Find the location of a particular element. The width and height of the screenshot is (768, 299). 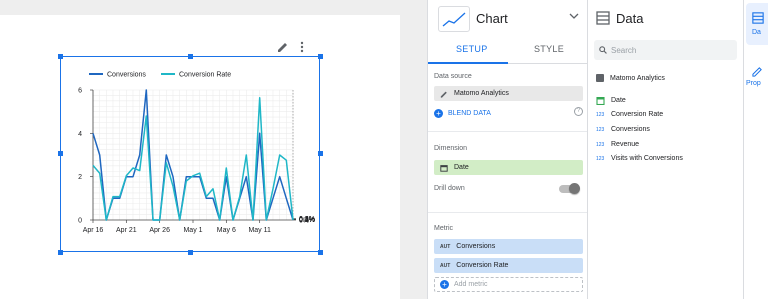

chevron-down-icon is located at coordinates (574, 16).